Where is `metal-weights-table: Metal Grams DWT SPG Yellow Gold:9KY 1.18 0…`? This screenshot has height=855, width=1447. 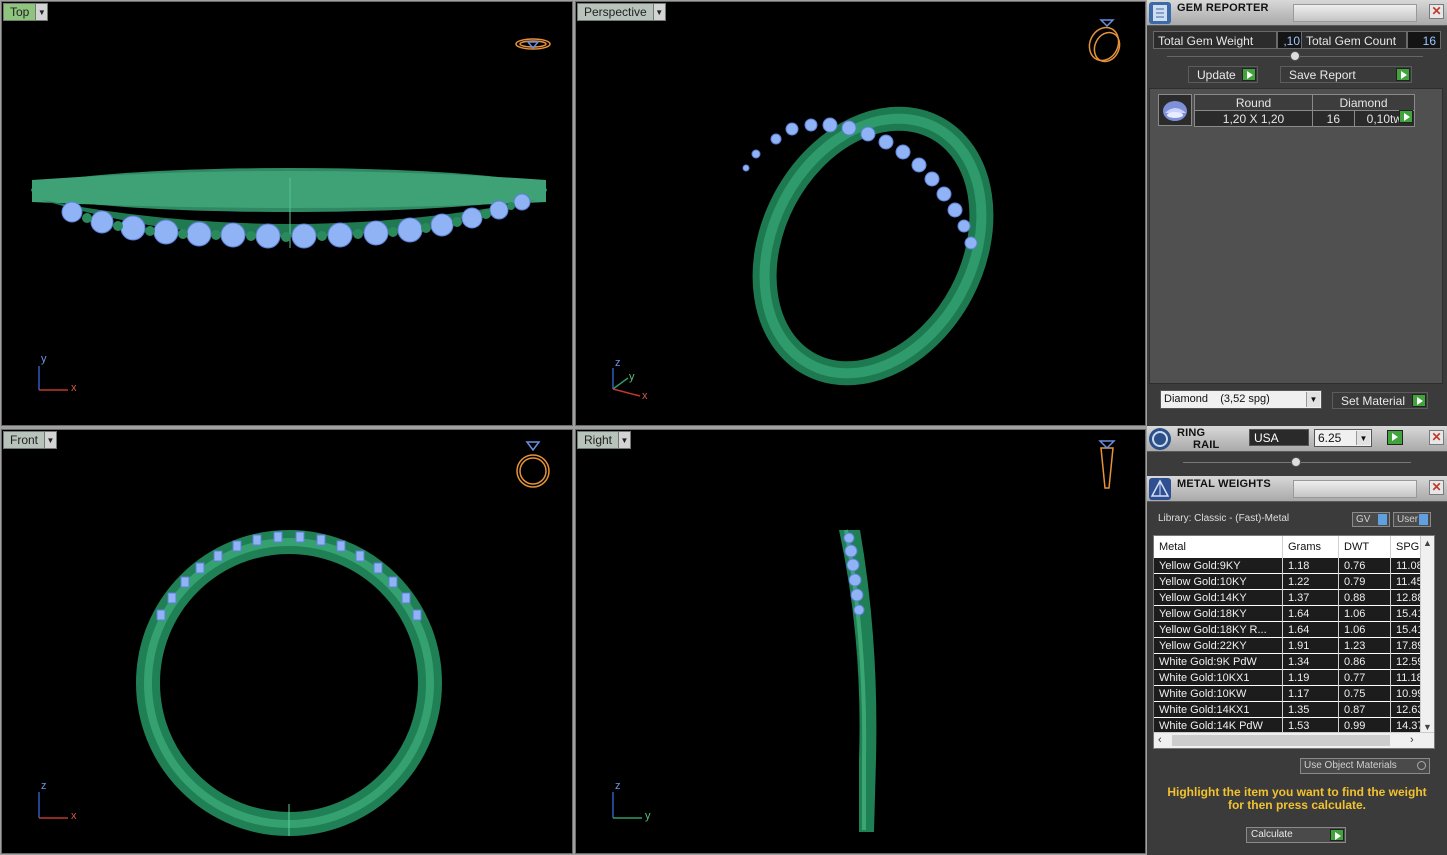
metal-weights-table: Metal Grams DWT SPG Yellow Gold:9KY 1.18 0… is located at coordinates (1294, 642).